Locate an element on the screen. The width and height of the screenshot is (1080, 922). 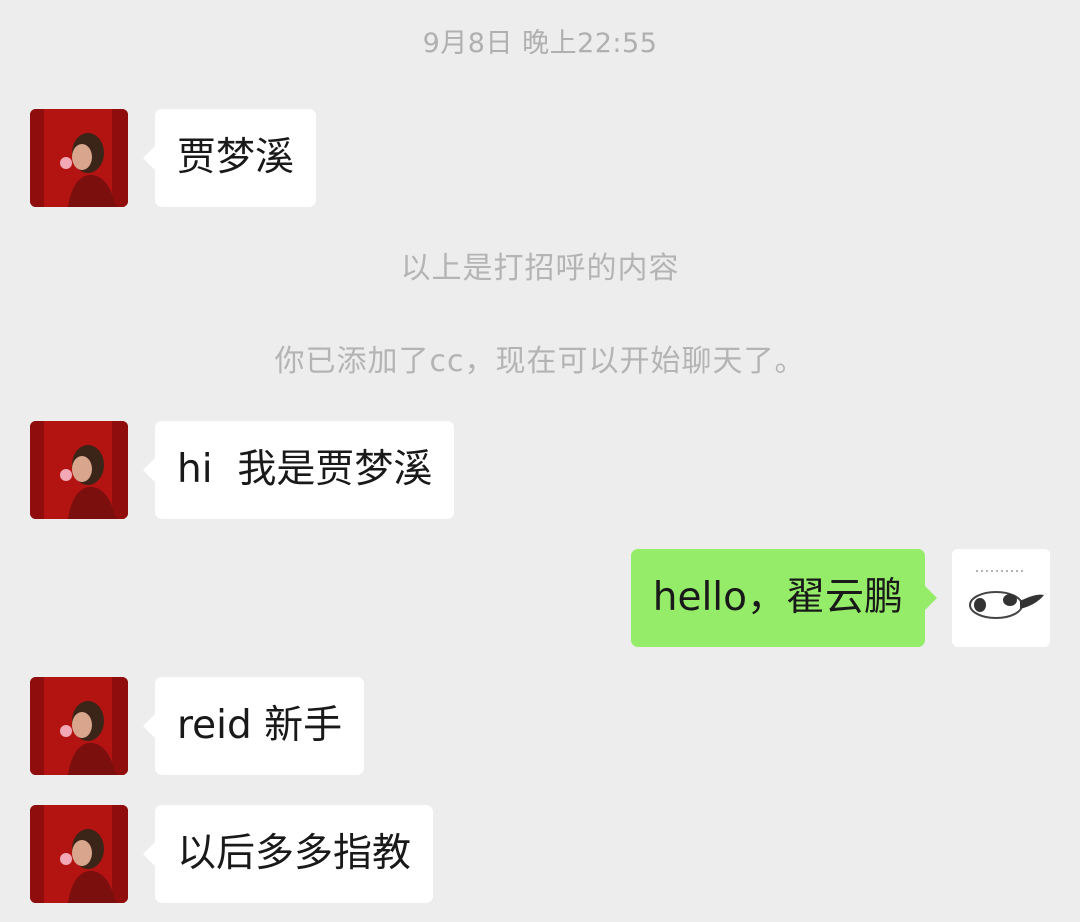
system-message-friend-added: 你已添加了cc，现在可以开始聊天了。 is located at coordinates (540, 361).